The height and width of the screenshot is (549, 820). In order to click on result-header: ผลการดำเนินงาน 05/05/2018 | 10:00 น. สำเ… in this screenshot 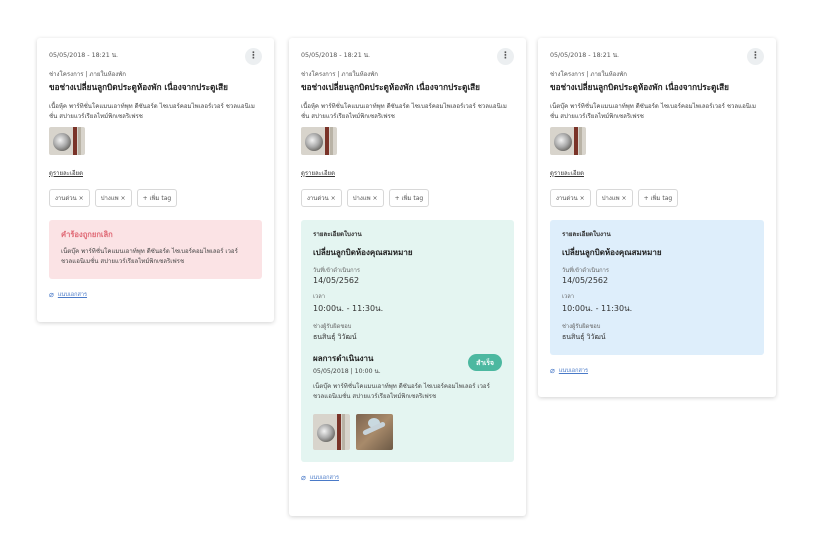, I will do `click(407, 364)`.